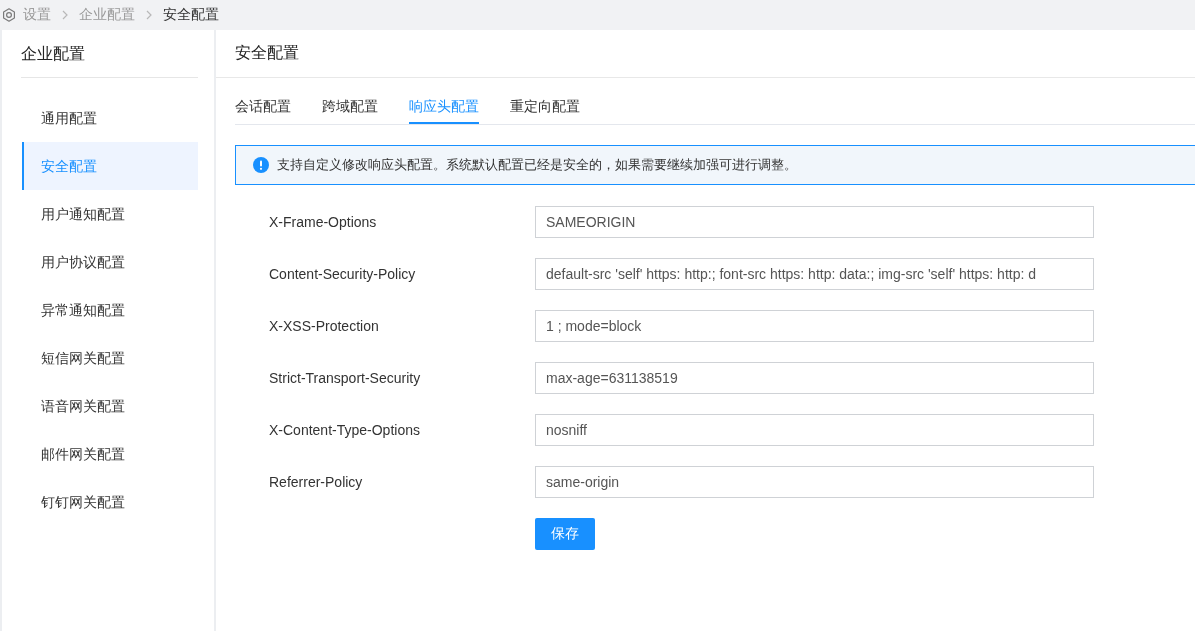 Image resolution: width=1195 pixels, height=631 pixels. What do you see at coordinates (814, 378) in the screenshot?
I see `input-field: max-age=631138519` at bounding box center [814, 378].